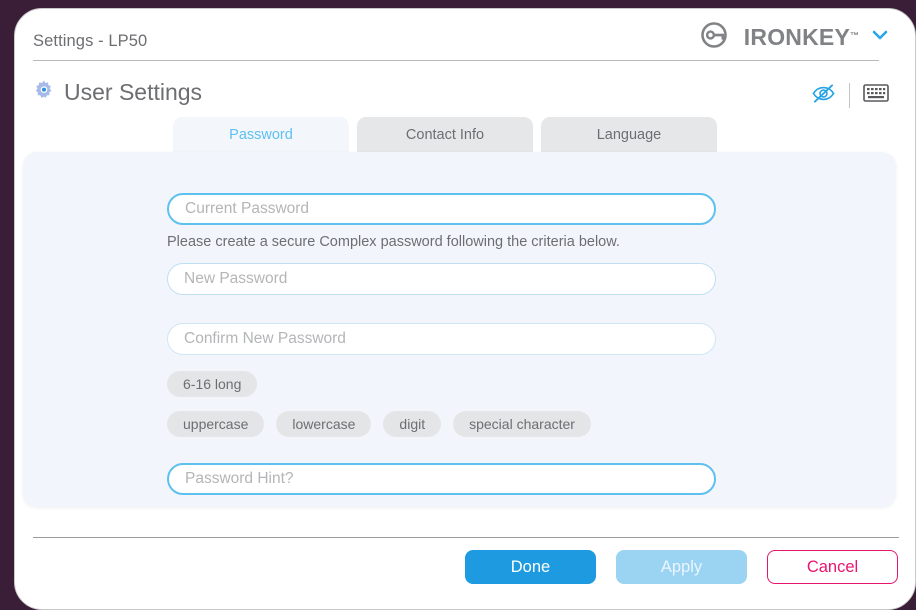 The width and height of the screenshot is (916, 610). I want to click on current-password-input: Current Password, so click(441, 209).